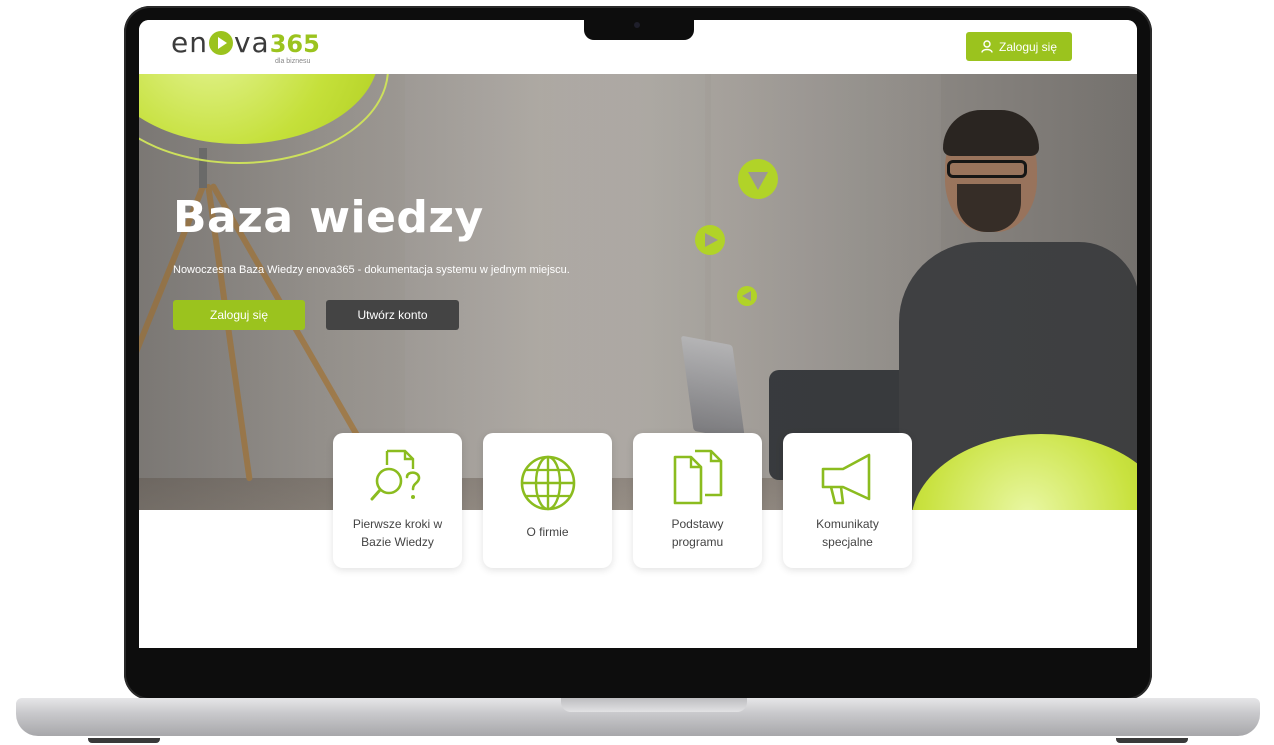 This screenshot has height=745, width=1274. I want to click on logo-number: 365, so click(294, 44).